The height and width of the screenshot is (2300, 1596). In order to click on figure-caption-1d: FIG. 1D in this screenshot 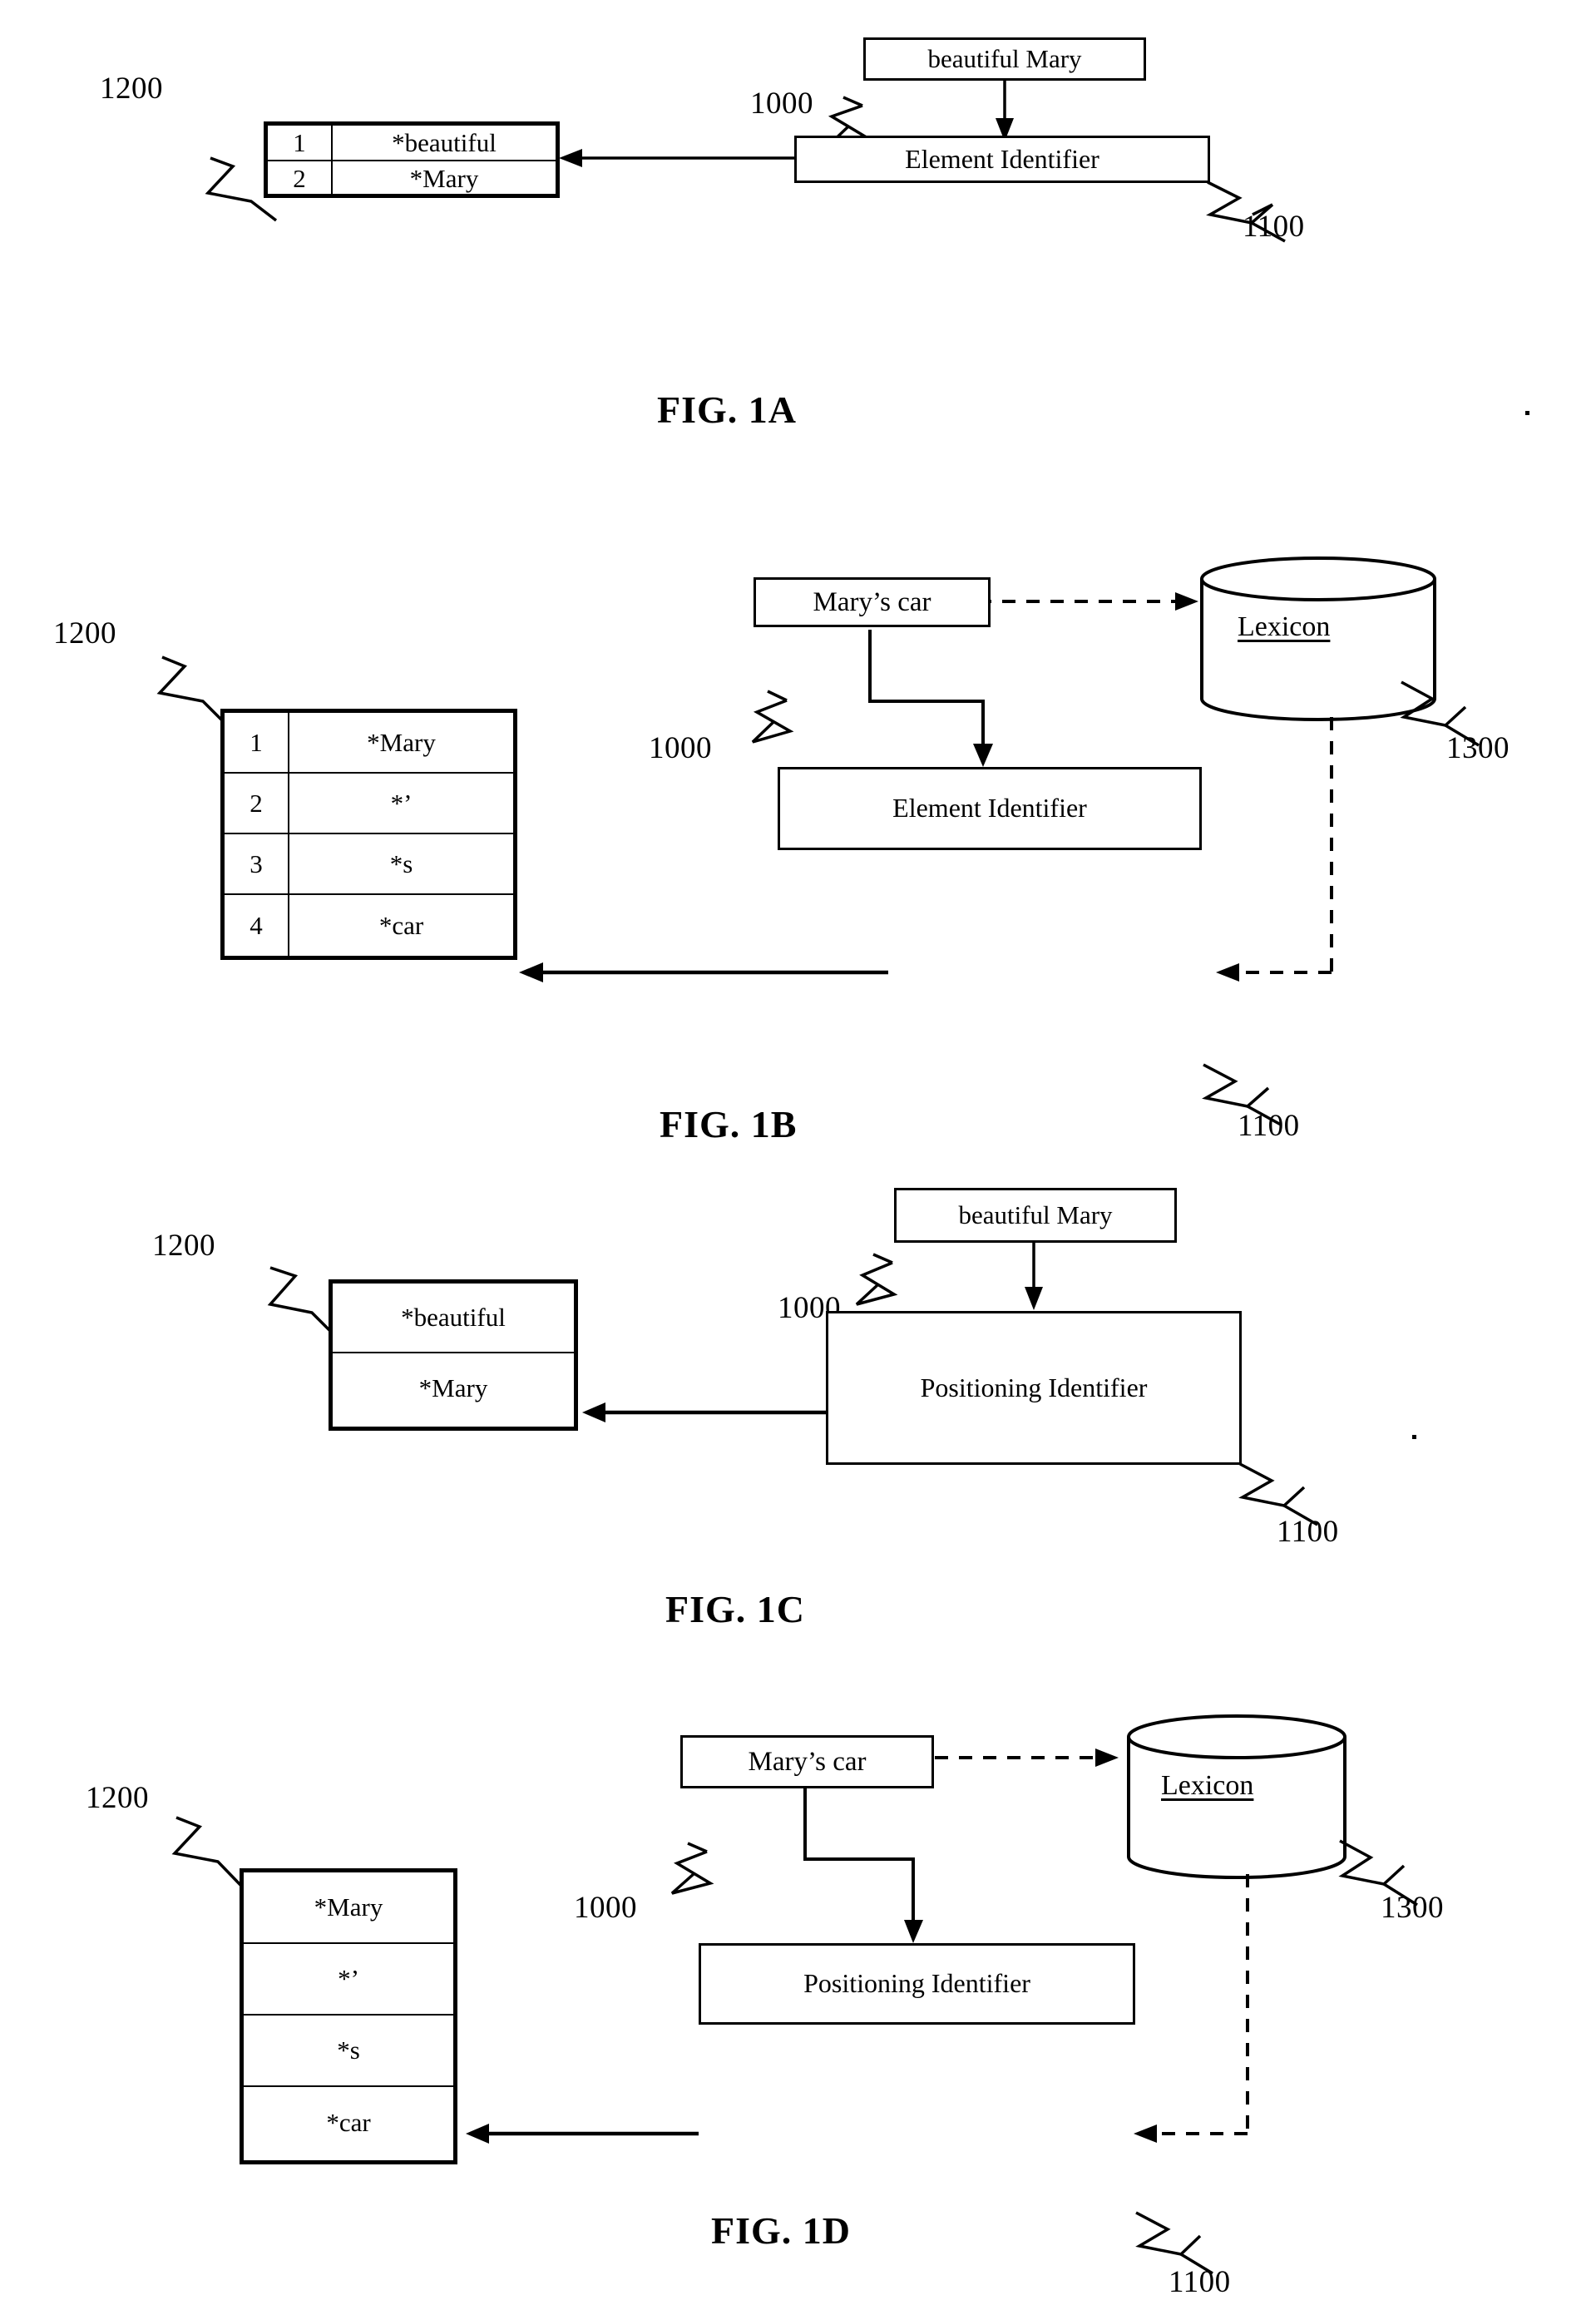, I will do `click(781, 2231)`.